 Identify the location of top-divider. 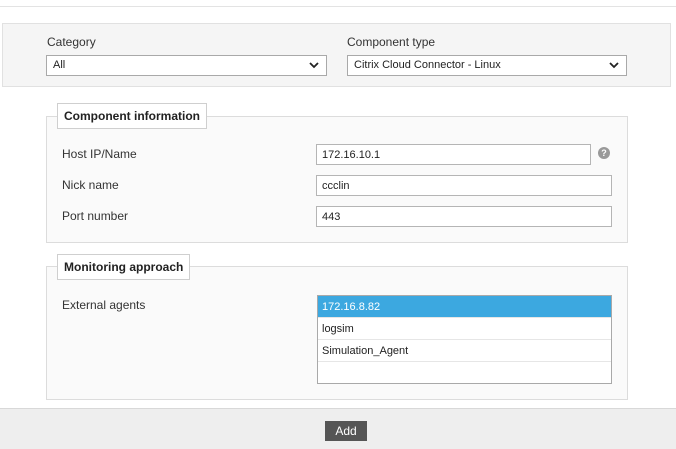
(338, 6).